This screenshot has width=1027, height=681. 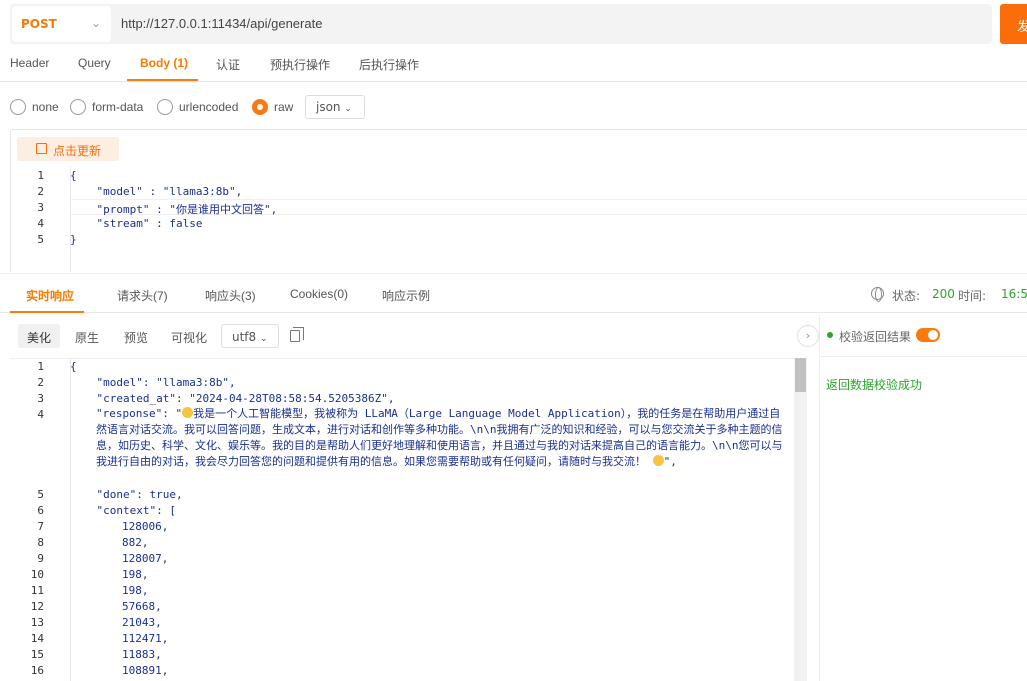 I want to click on code-line: }, so click(x=73, y=239).